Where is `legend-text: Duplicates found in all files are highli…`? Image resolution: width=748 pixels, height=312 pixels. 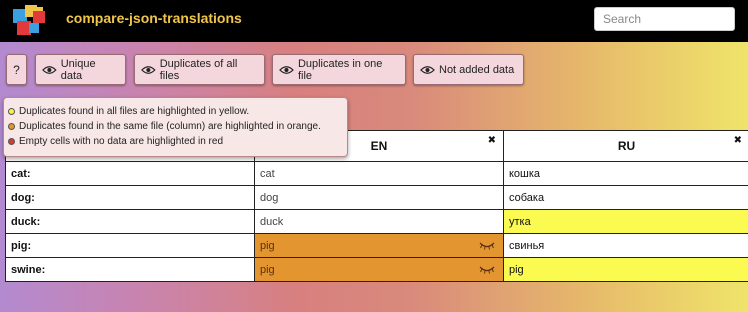
legend-text: Duplicates found in all files are highli… is located at coordinates (134, 111).